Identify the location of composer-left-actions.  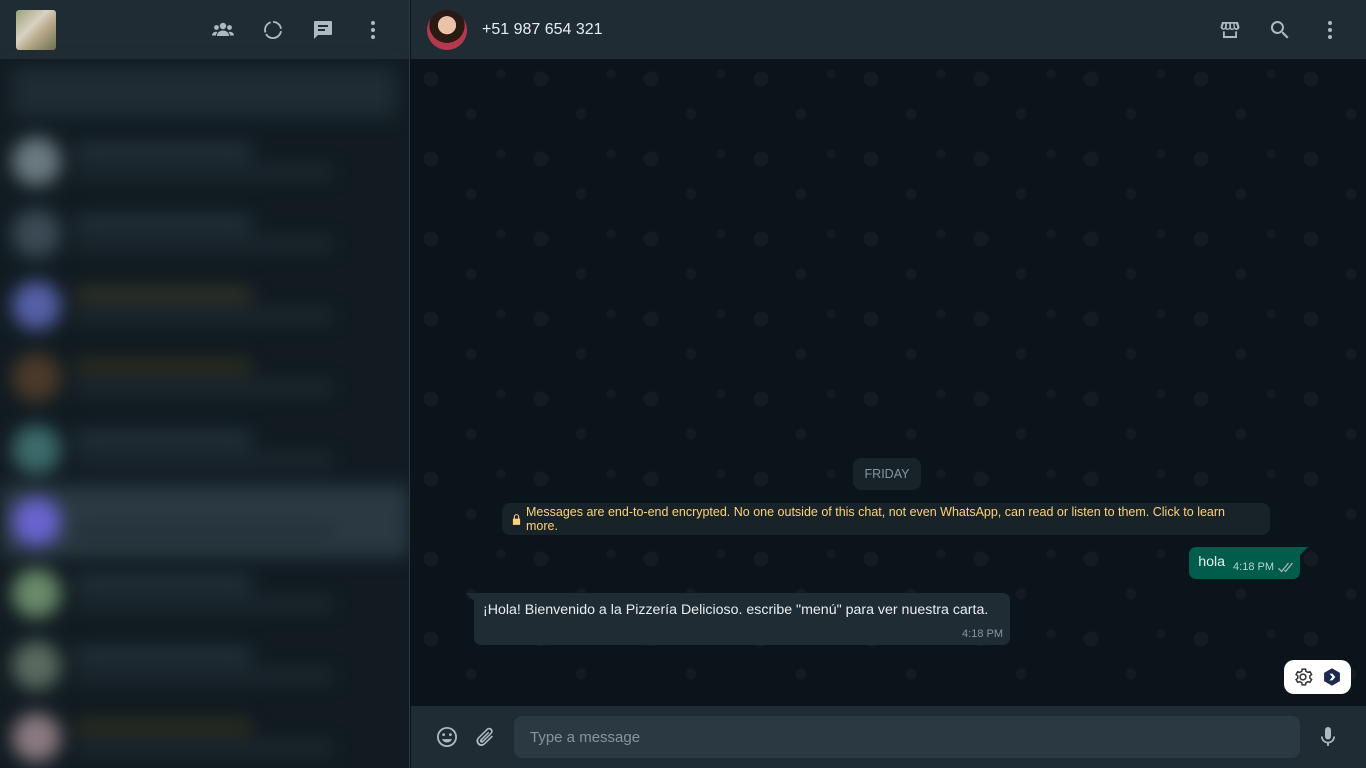
(466, 737).